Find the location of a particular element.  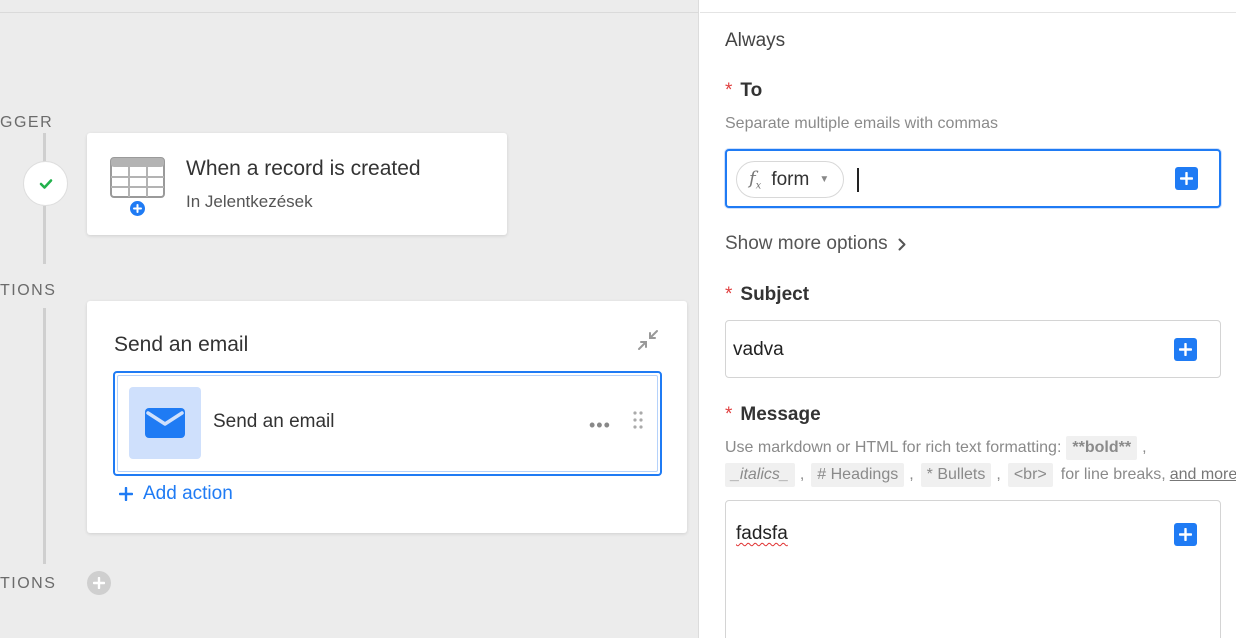

subject-label-text: Subject is located at coordinates (775, 294).